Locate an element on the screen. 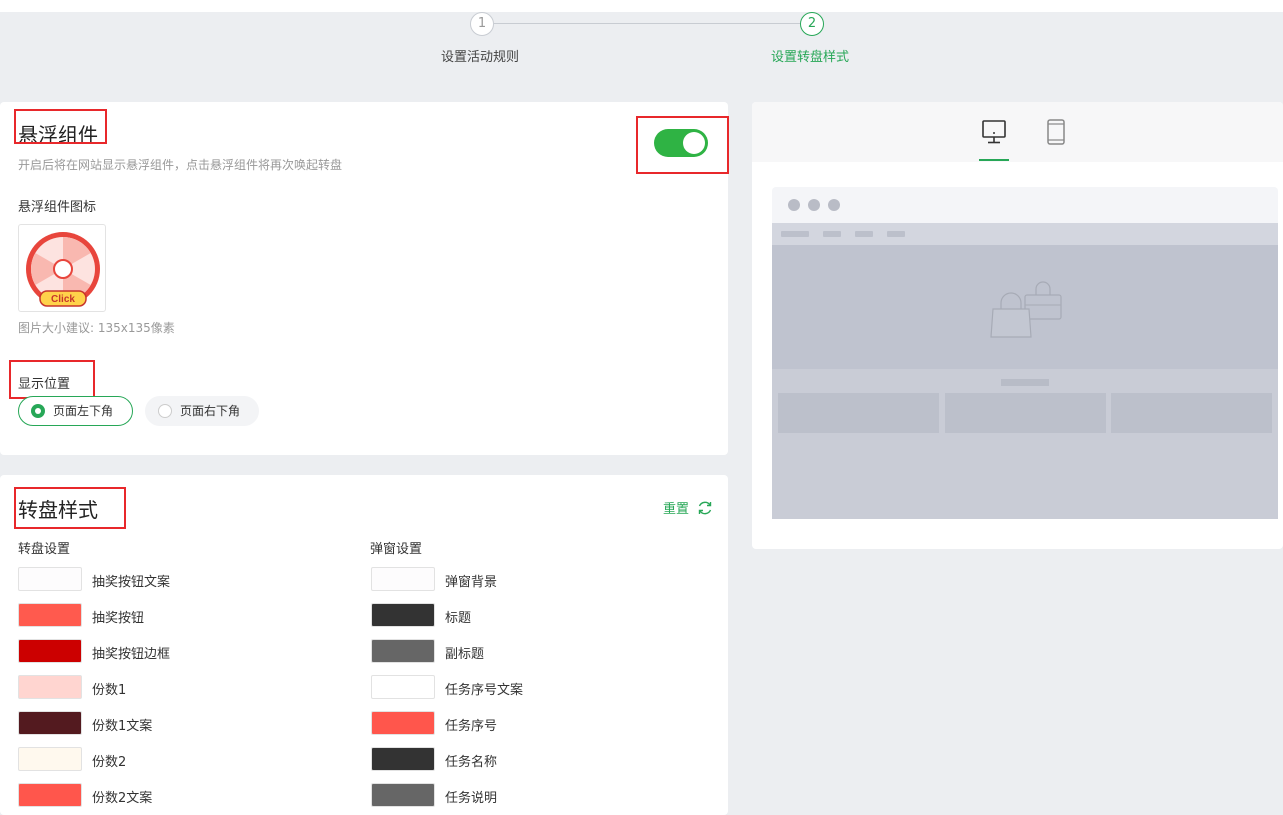 Image resolution: width=1283 pixels, height=815 pixels. step-2-label: 设置转盘样式 is located at coordinates (810, 55).